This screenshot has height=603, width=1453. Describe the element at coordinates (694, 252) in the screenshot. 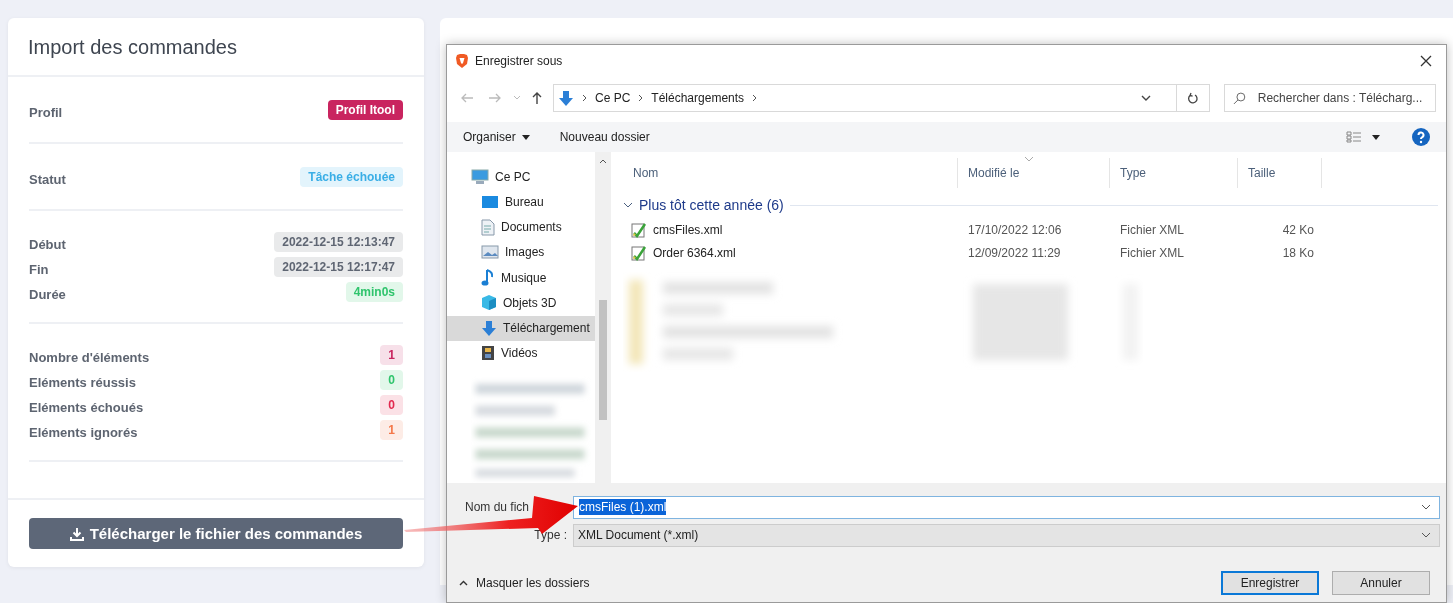

I see `file-name: Order 6364.xml` at that location.